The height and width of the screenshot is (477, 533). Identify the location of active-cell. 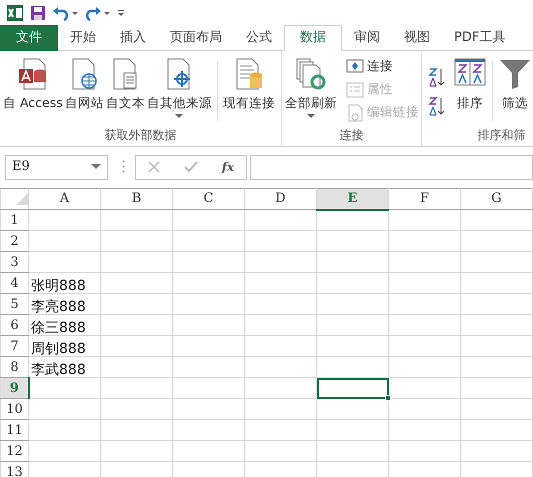
(352, 388).